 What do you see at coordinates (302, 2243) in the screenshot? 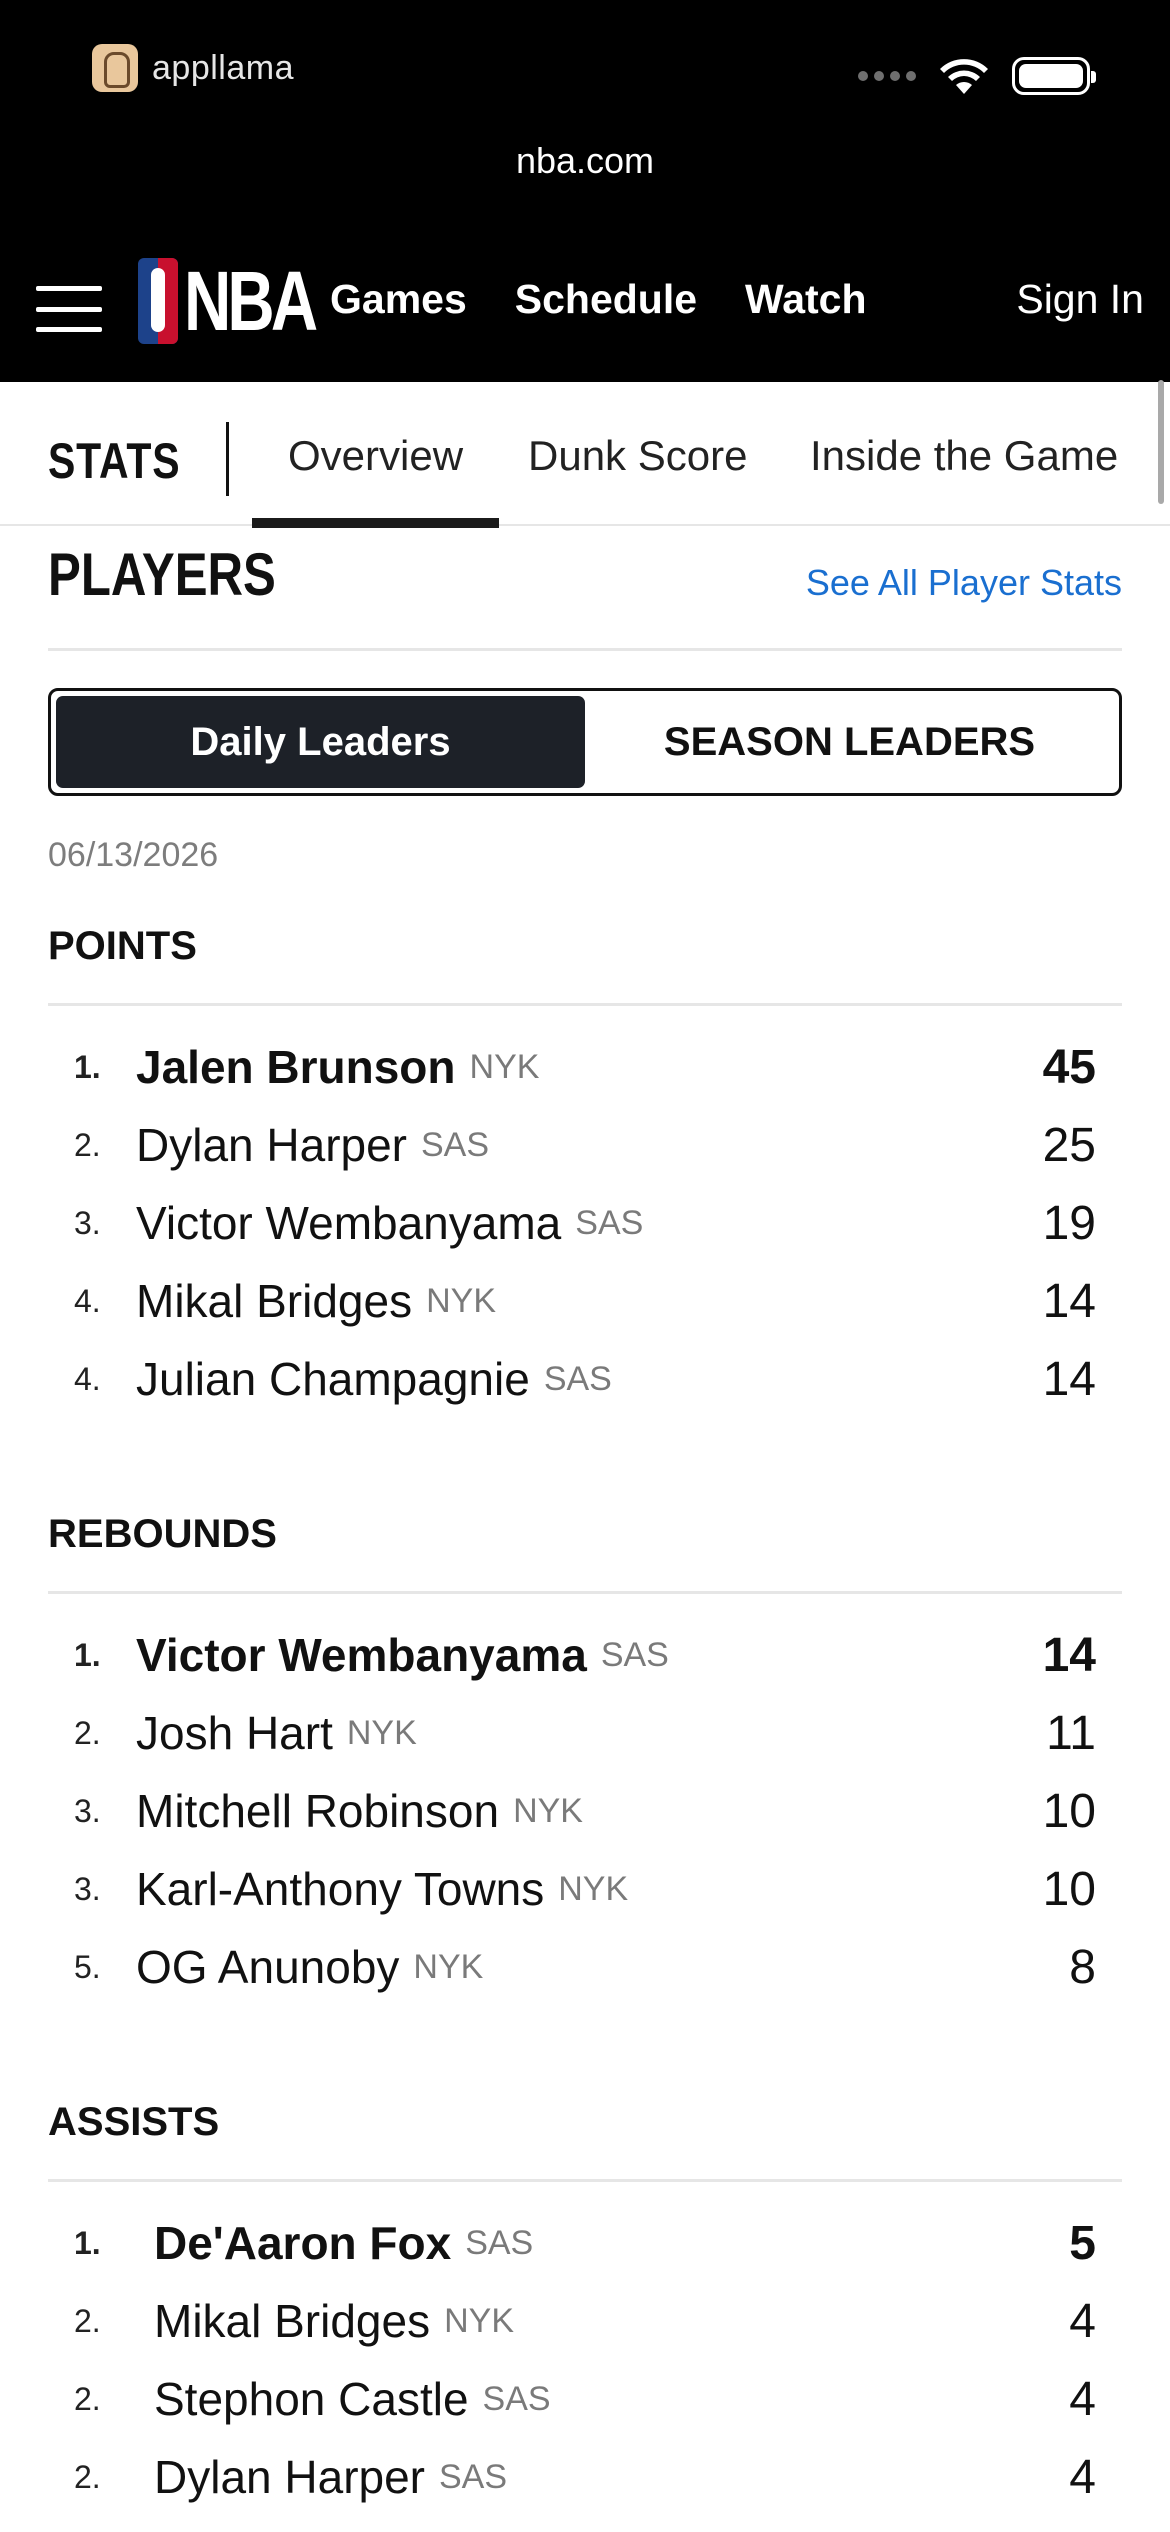
I see `player-name: De'Aaron Fox` at bounding box center [302, 2243].